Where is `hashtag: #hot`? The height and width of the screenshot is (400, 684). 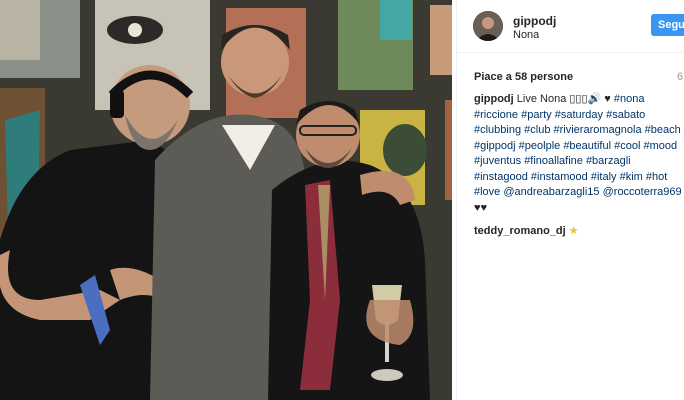 hashtag: #hot is located at coordinates (656, 177).